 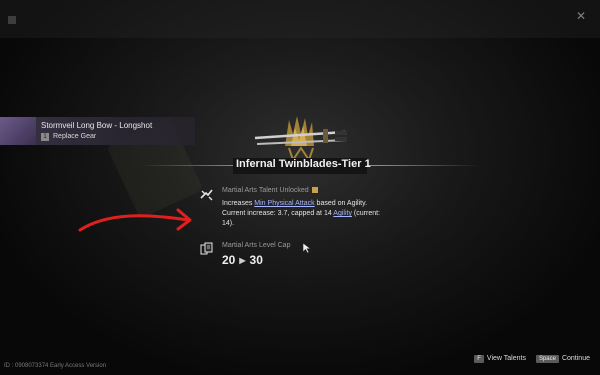 I want to click on weapon-twinblades-icon, so click(x=301, y=139).